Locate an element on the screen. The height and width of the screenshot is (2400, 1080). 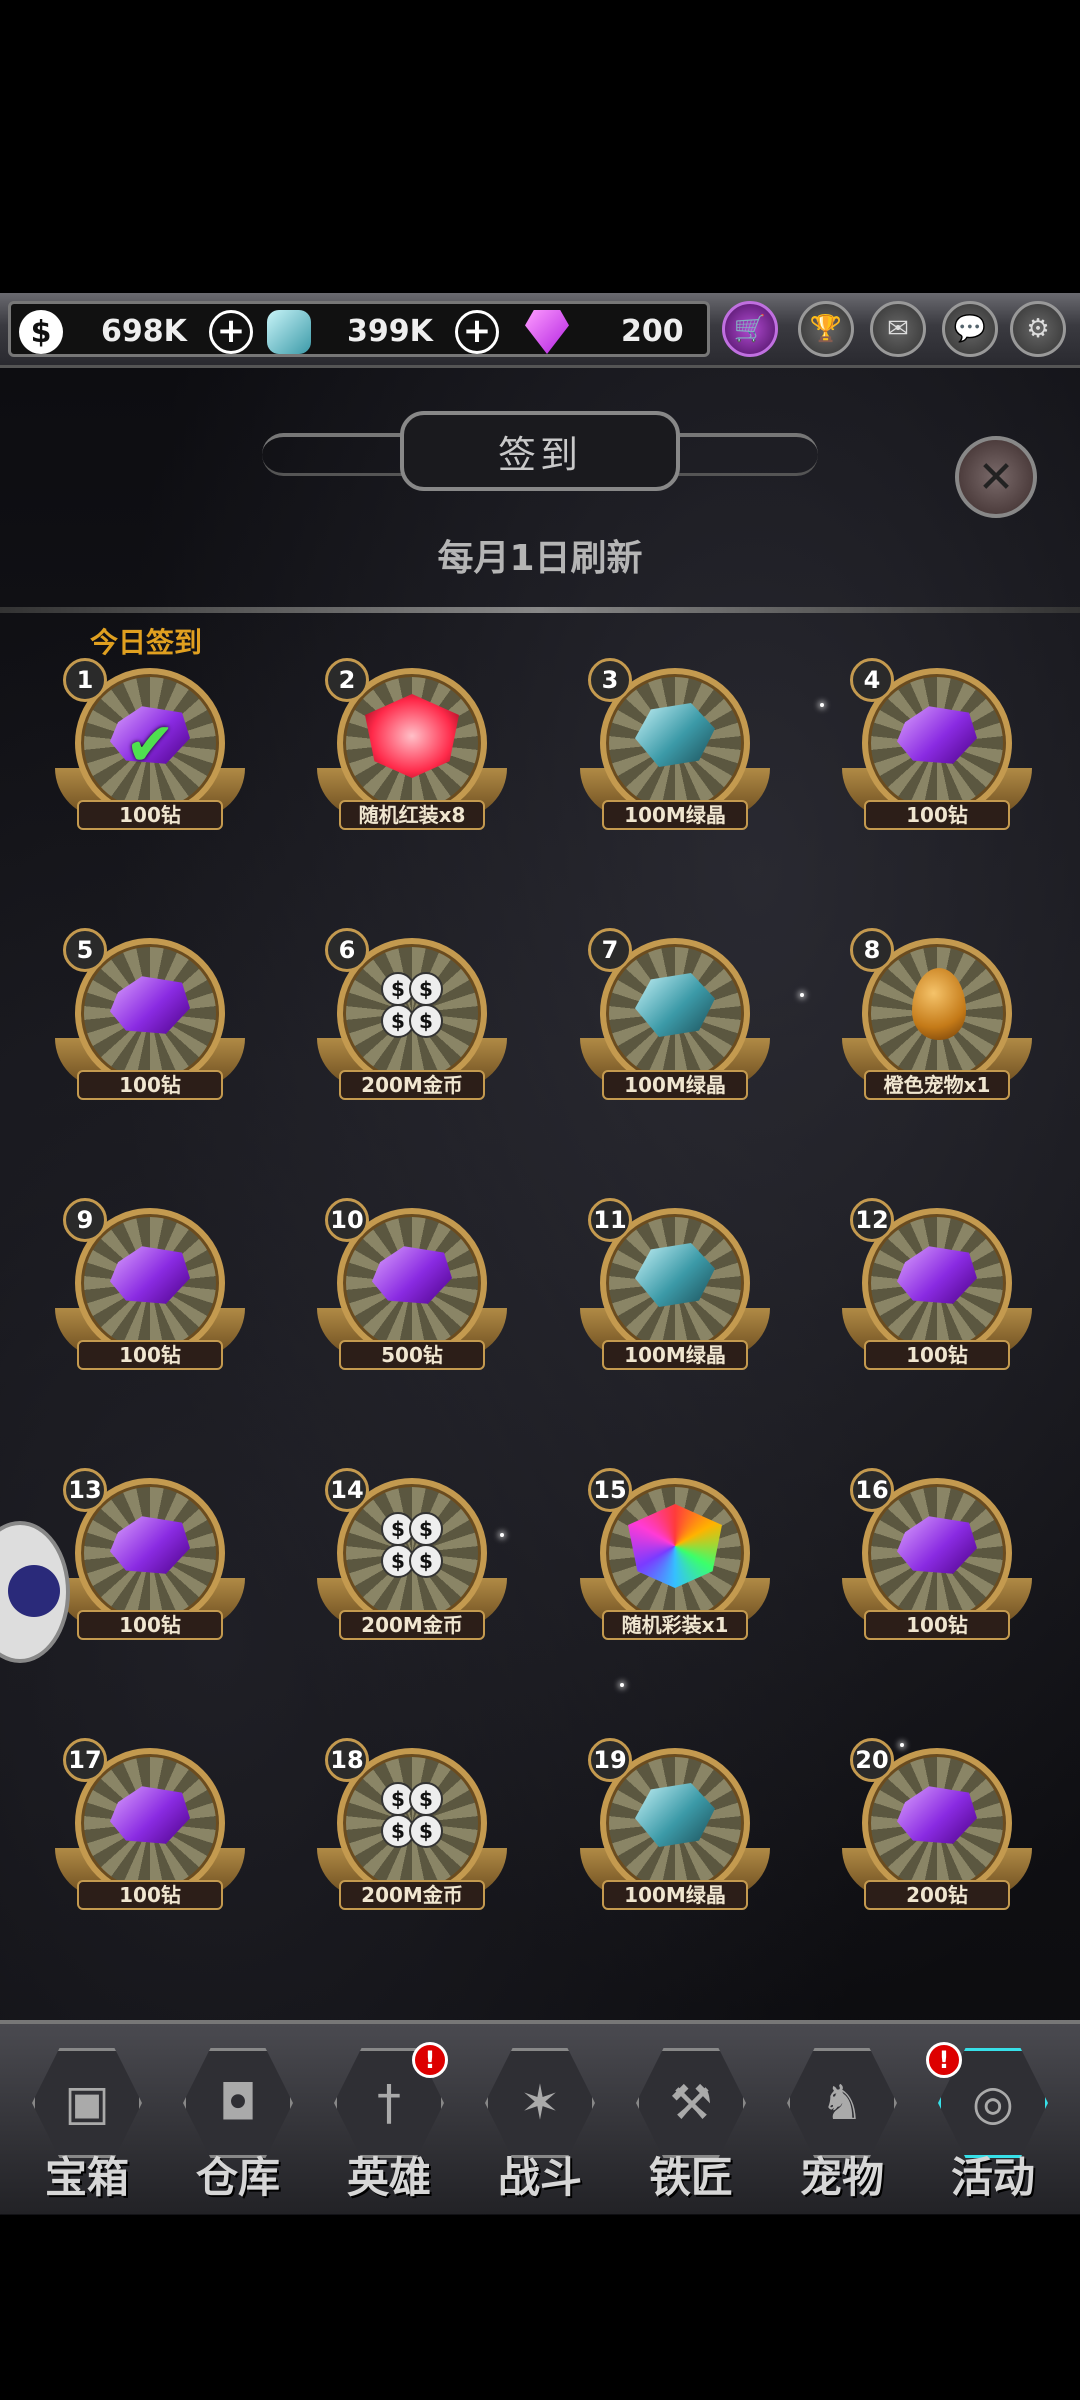
nav-label: 战斗 is located at coordinates (539, 2177).